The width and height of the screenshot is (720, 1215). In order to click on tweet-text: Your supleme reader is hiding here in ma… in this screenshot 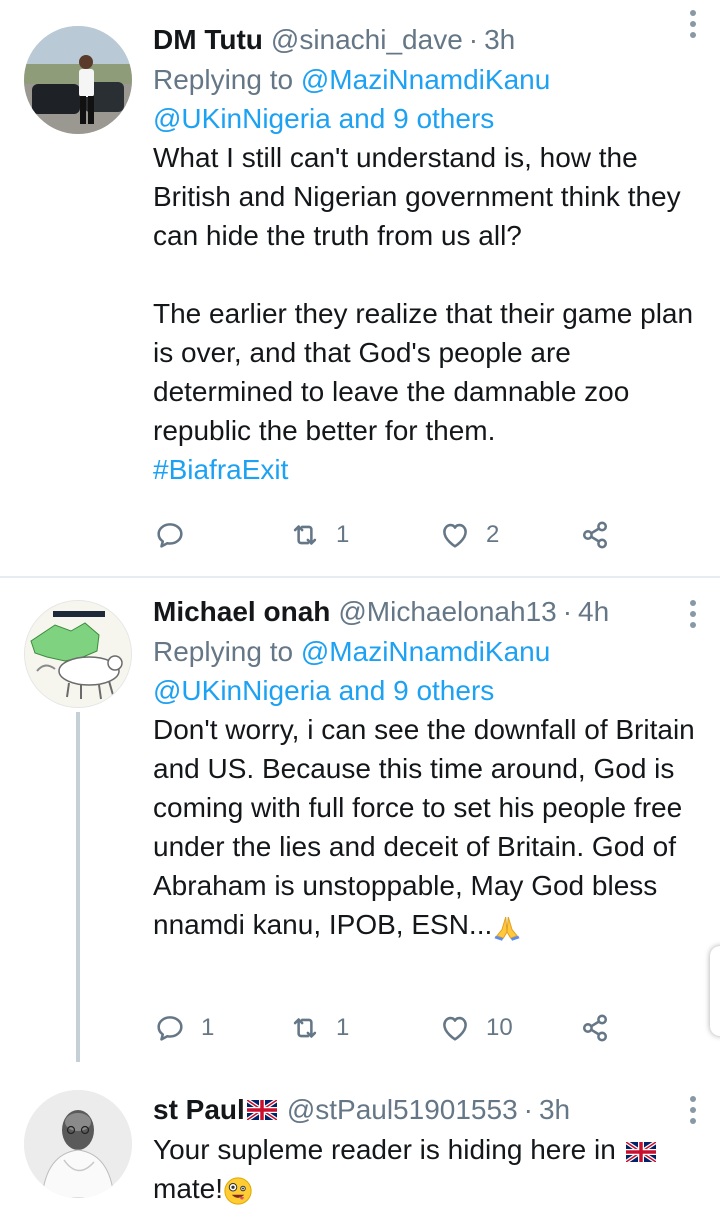, I will do `click(429, 1169)`.